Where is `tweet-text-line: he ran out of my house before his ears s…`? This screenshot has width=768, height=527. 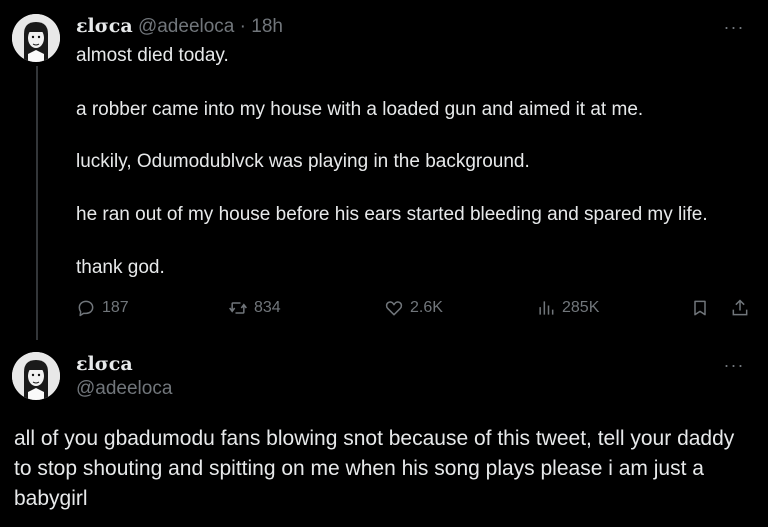 tweet-text-line: he ran out of my house before his ears s… is located at coordinates (392, 214).